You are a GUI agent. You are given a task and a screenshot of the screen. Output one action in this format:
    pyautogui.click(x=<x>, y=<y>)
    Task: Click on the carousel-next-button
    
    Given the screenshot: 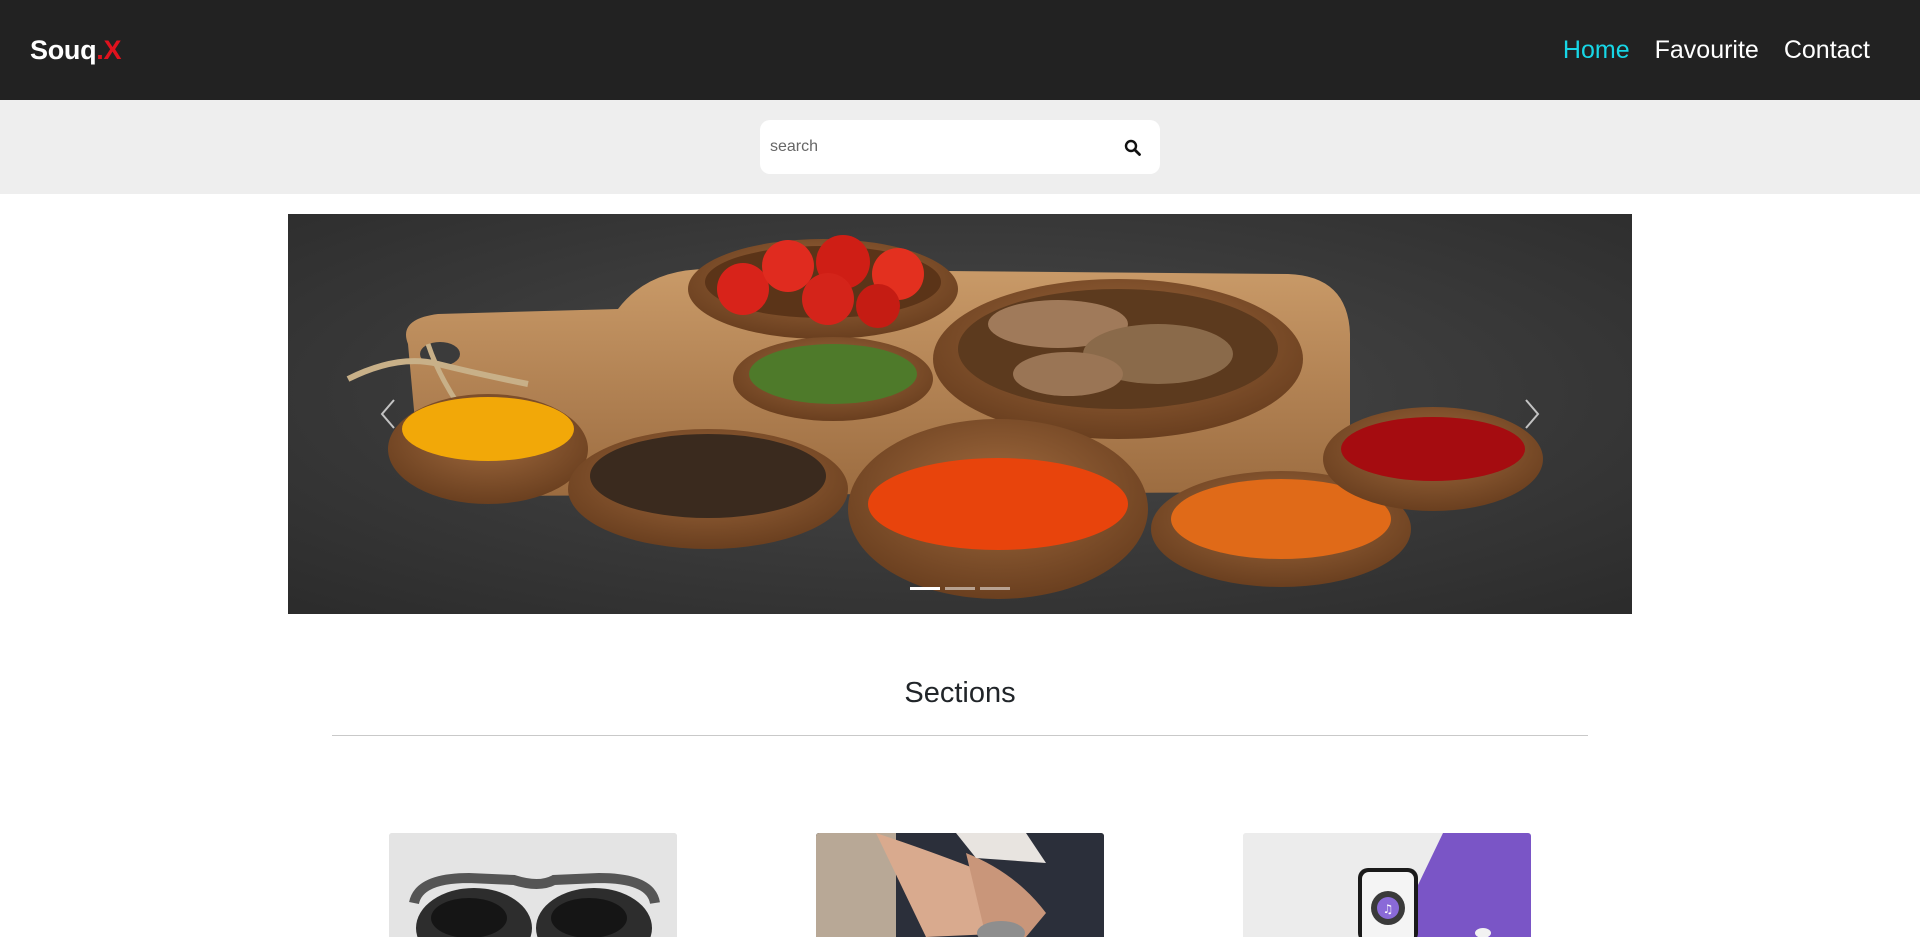 What is the action you would take?
    pyautogui.click(x=1532, y=414)
    